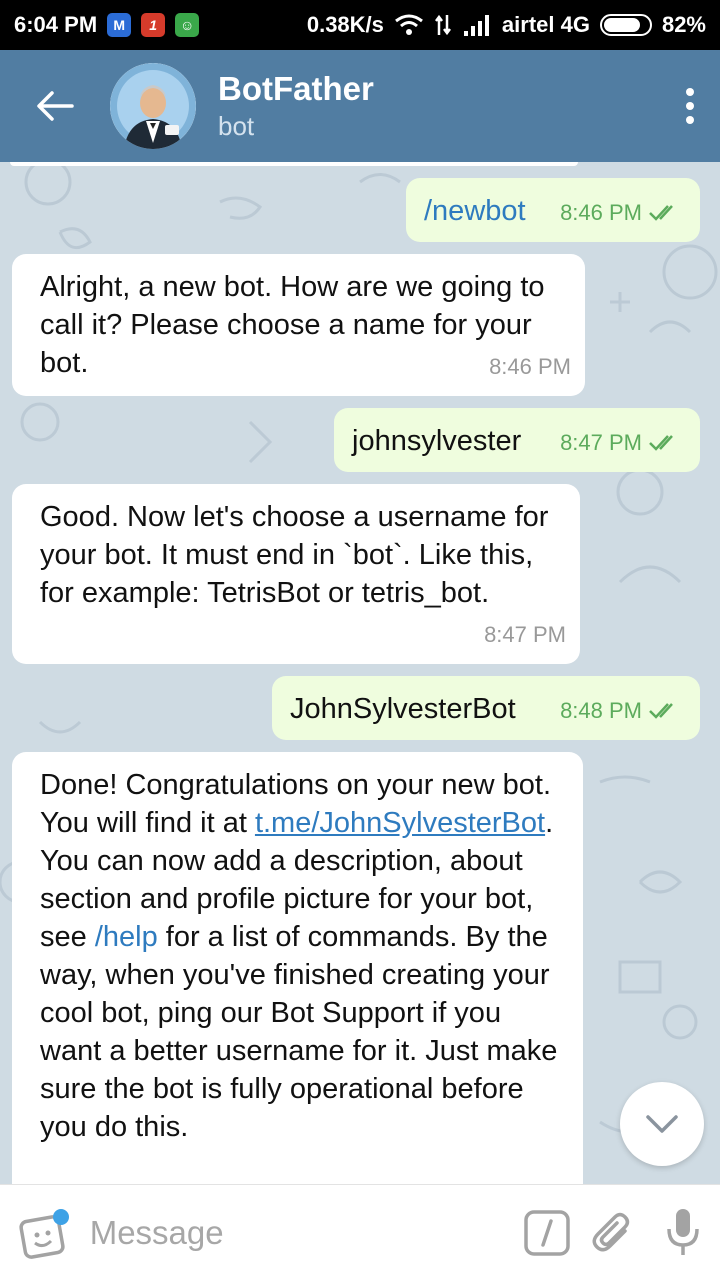  I want to click on header-title-group: BotFather bot, so click(439, 106).